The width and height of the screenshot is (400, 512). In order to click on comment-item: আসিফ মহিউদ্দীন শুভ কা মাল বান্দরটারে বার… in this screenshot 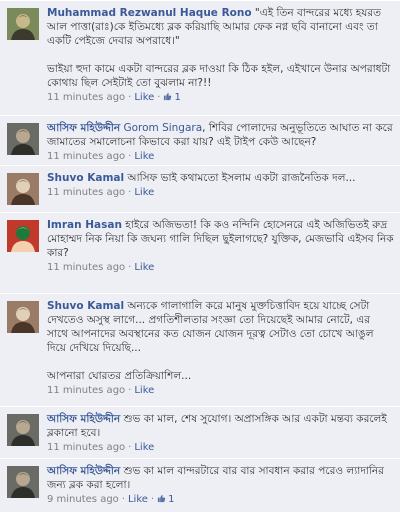, I will do `click(200, 485)`.